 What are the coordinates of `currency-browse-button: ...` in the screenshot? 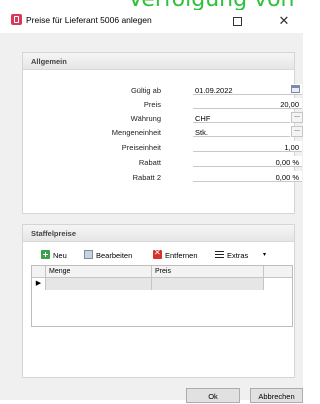 It's located at (297, 117).